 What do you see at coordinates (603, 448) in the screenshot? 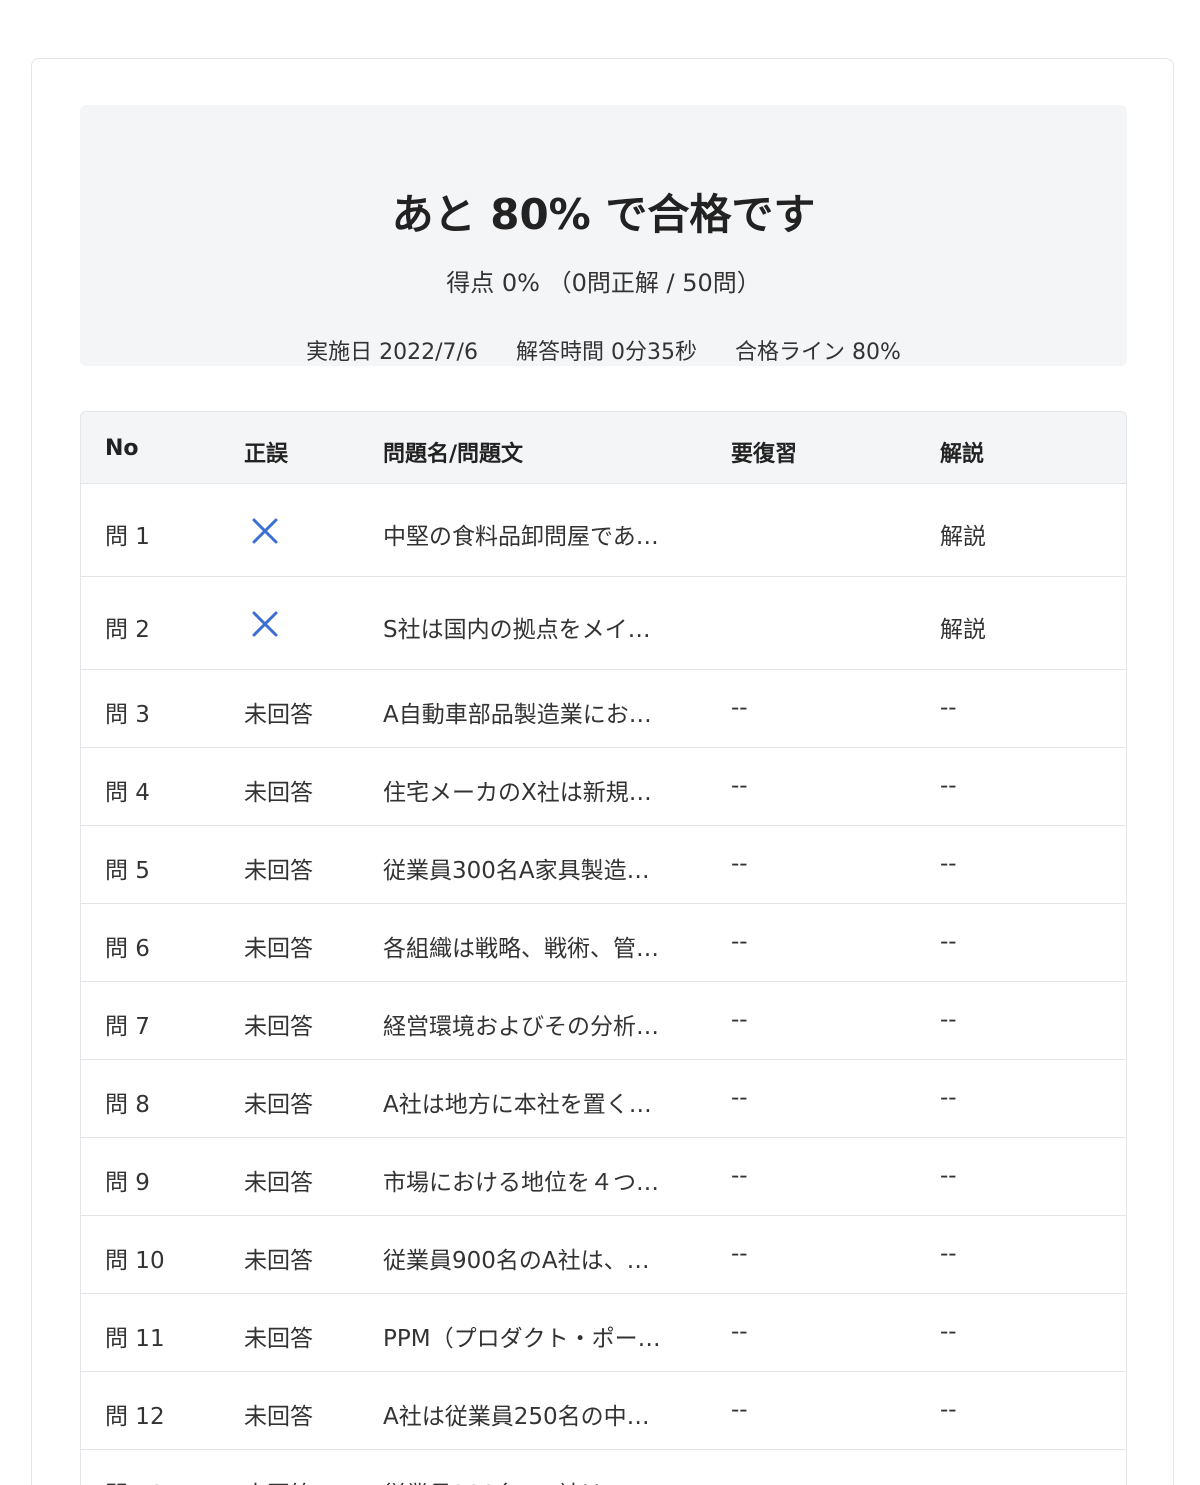
I see `table-header: No 正誤 問題名/問題文 要復習 解説` at bounding box center [603, 448].